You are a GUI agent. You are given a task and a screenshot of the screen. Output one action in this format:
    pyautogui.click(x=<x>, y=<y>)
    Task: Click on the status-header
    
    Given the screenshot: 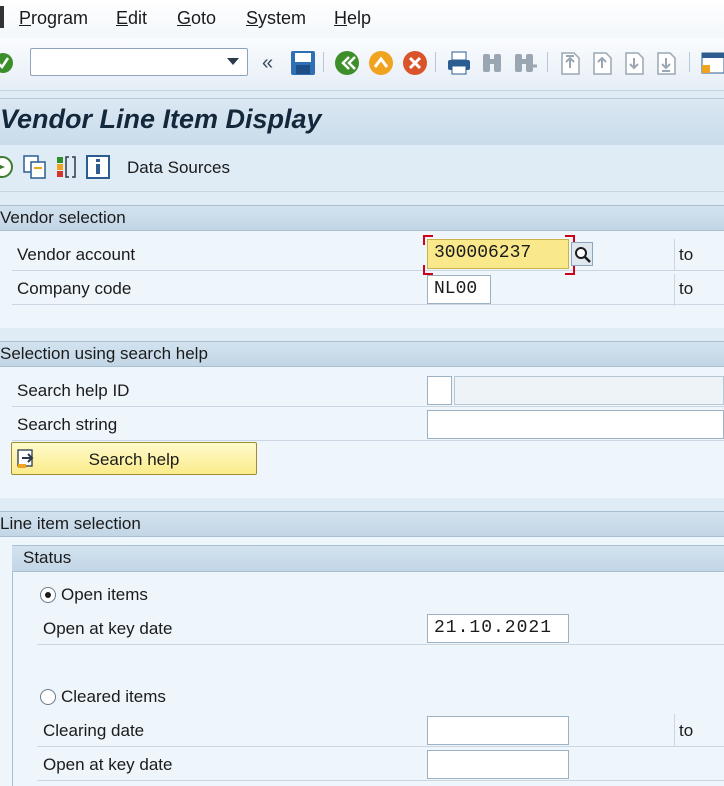 What is the action you would take?
    pyautogui.click(x=368, y=558)
    